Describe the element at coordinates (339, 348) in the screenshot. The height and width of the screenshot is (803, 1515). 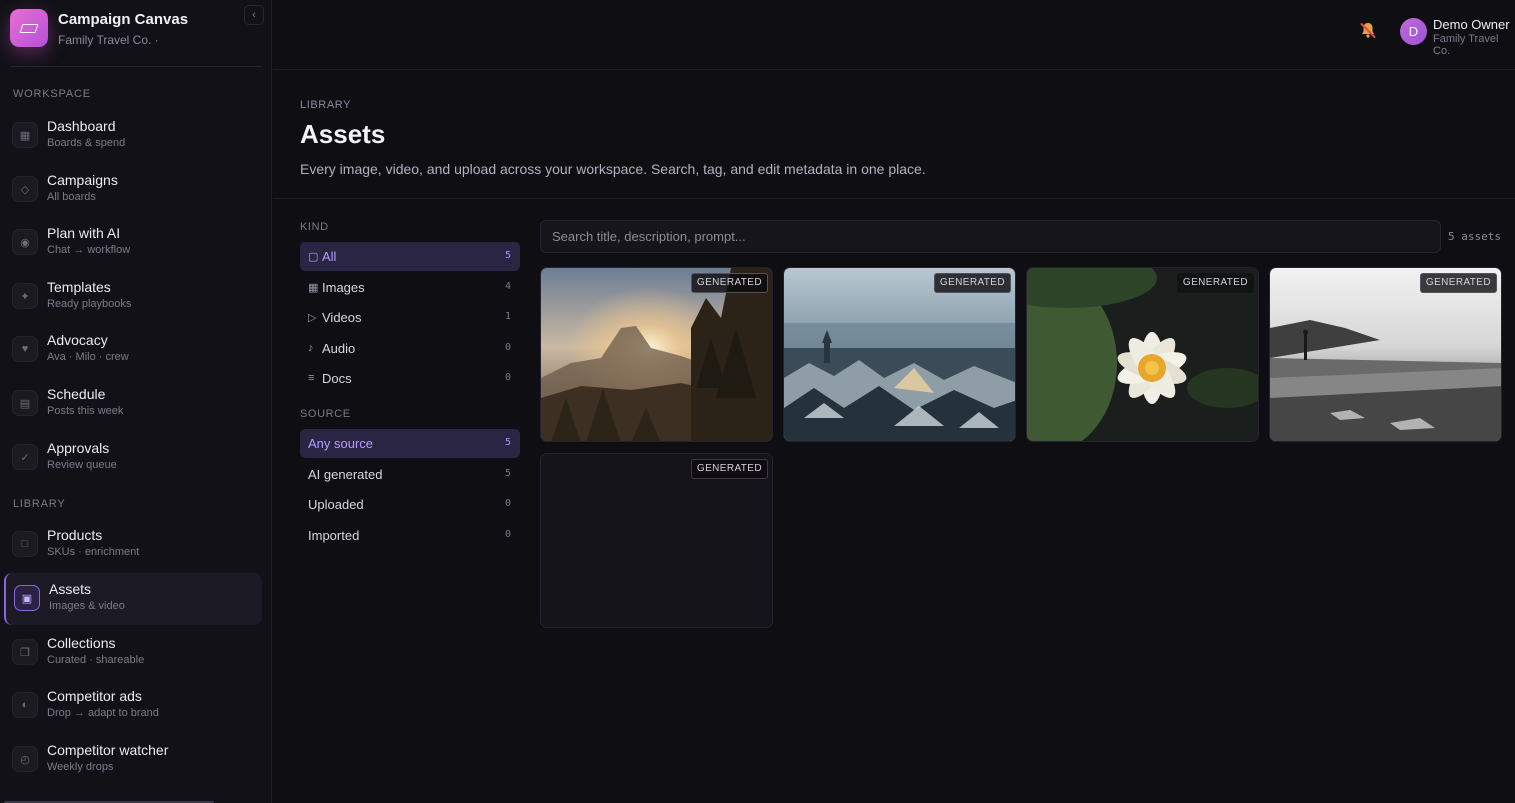
I see `filter-name: Audio` at that location.